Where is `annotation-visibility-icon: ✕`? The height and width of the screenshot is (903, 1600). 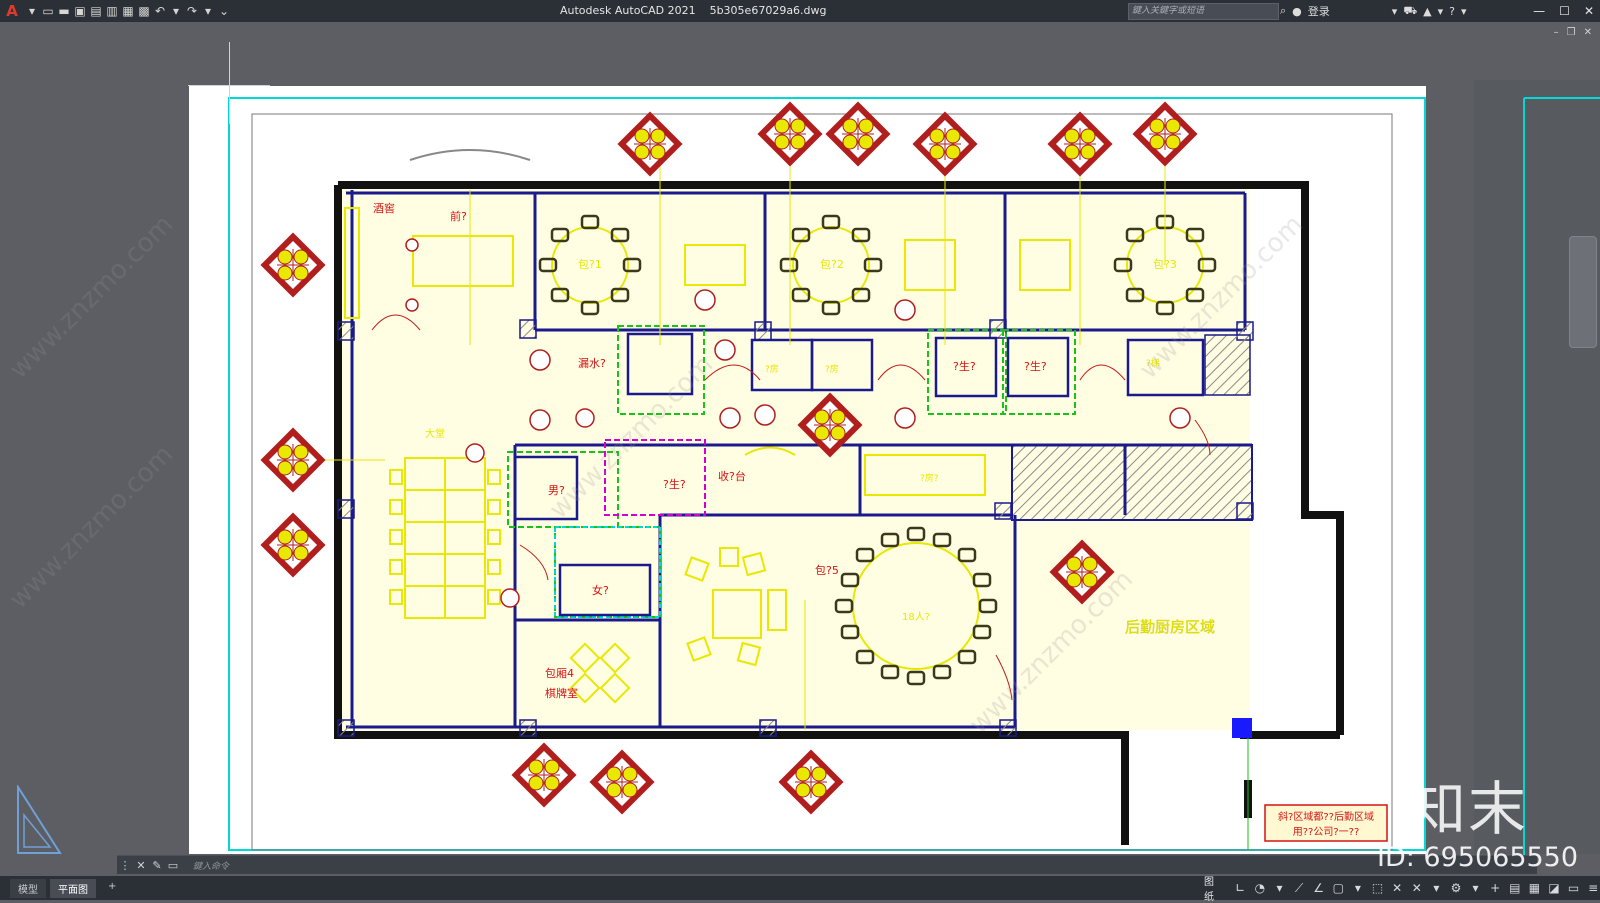 annotation-visibility-icon: ✕ is located at coordinates (1397, 888).